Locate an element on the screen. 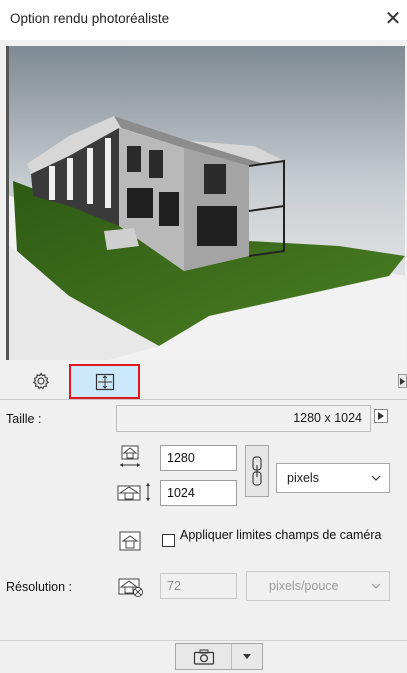 The image size is (407, 673). caret-down-icon is located at coordinates (247, 656).